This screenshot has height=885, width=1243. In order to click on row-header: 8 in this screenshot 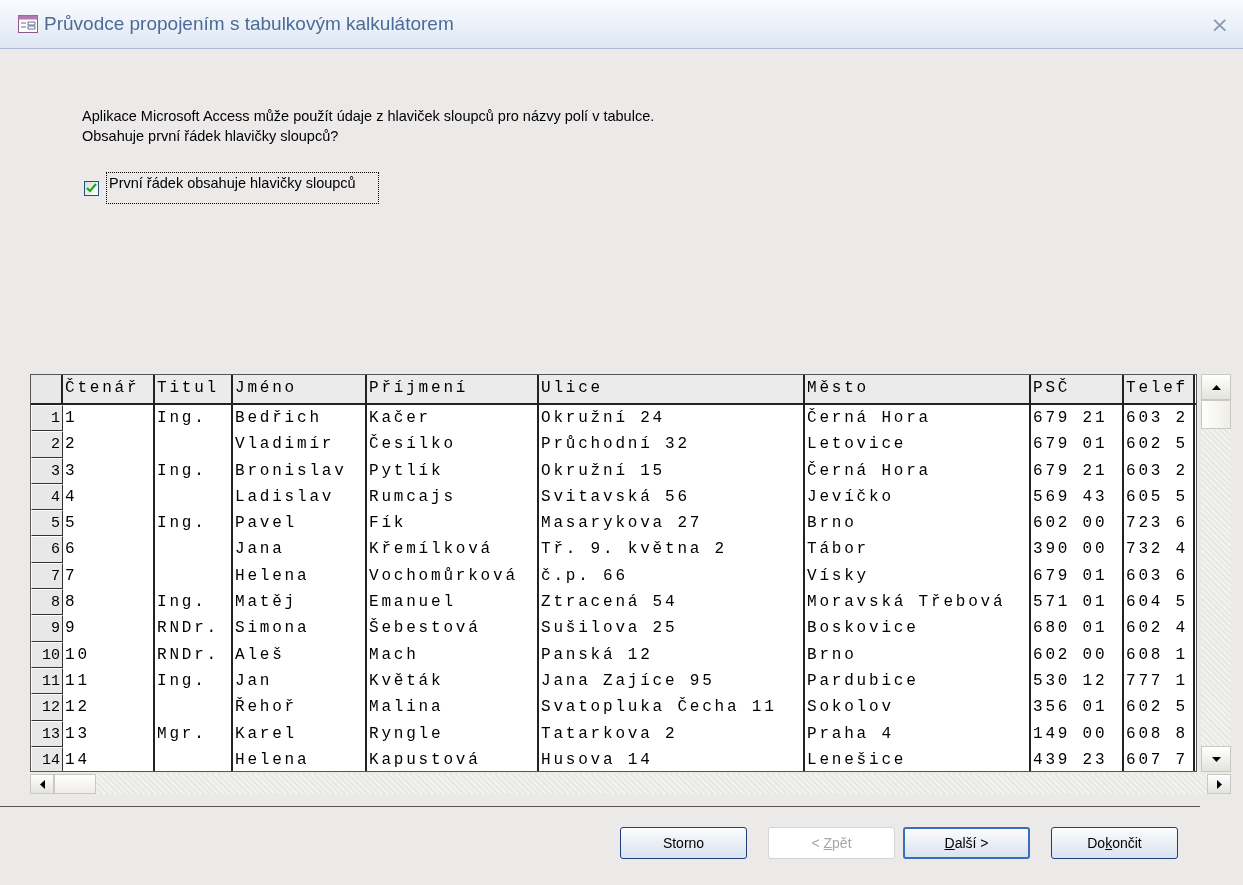, I will do `click(47, 602)`.